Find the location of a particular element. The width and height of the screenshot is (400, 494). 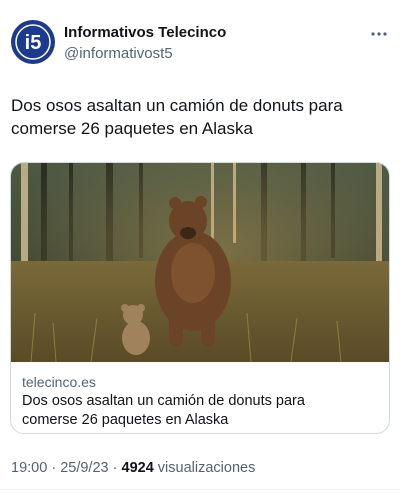

tweet-date: 25/9/23 is located at coordinates (84, 468).